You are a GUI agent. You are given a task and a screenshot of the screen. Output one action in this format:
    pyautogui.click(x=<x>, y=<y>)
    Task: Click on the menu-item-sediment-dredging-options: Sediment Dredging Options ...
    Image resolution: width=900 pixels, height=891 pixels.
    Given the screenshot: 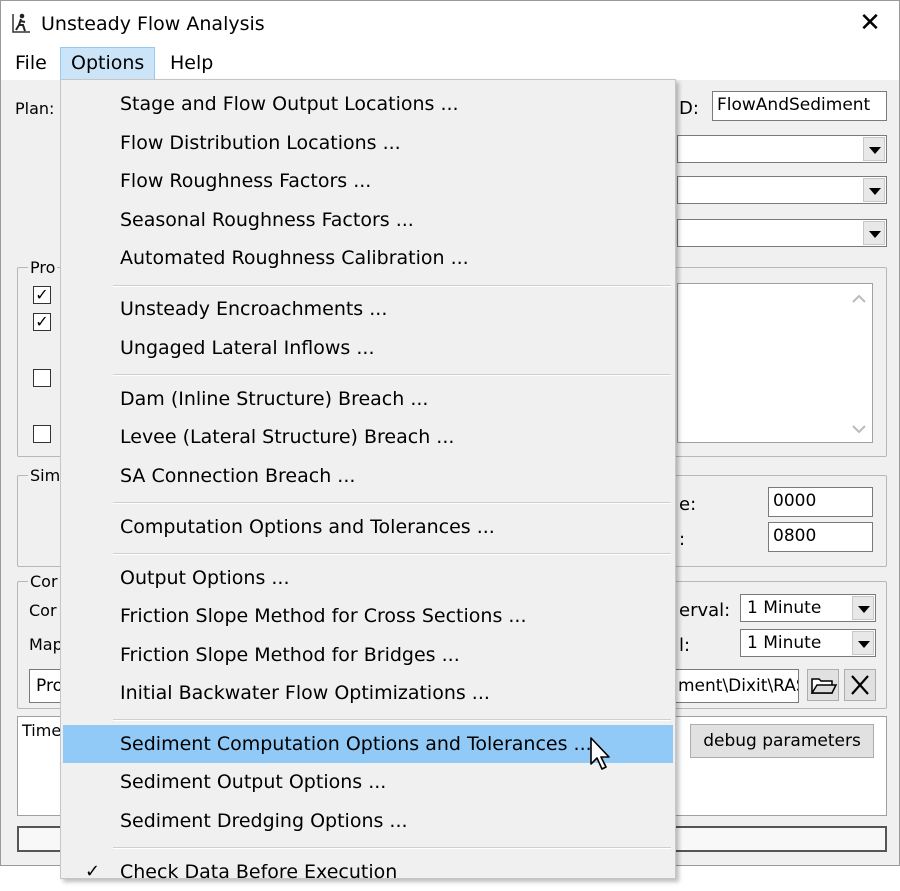 What is the action you would take?
    pyautogui.click(x=368, y=821)
    